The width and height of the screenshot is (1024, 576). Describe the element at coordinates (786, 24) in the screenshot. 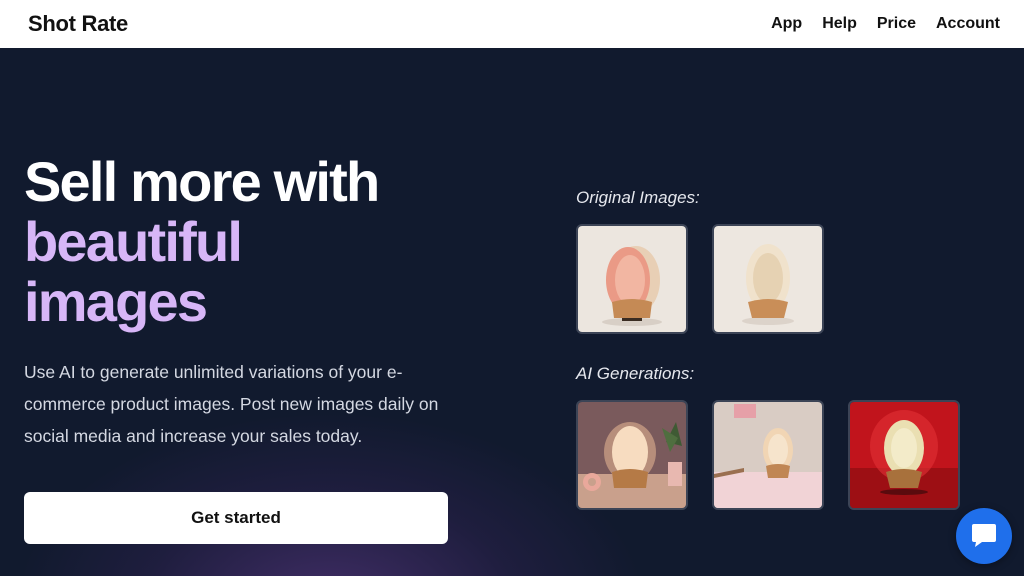

I see `nav-link-app: App` at that location.